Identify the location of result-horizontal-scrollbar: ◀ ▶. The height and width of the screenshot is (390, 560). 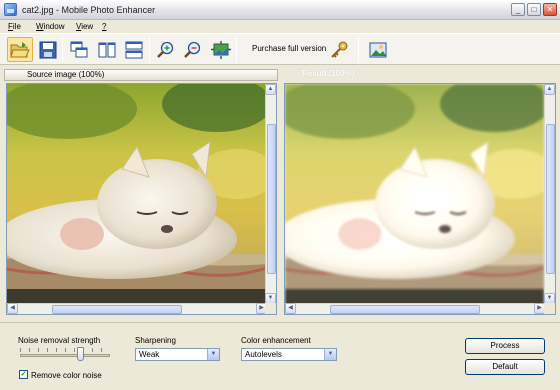
(415, 308).